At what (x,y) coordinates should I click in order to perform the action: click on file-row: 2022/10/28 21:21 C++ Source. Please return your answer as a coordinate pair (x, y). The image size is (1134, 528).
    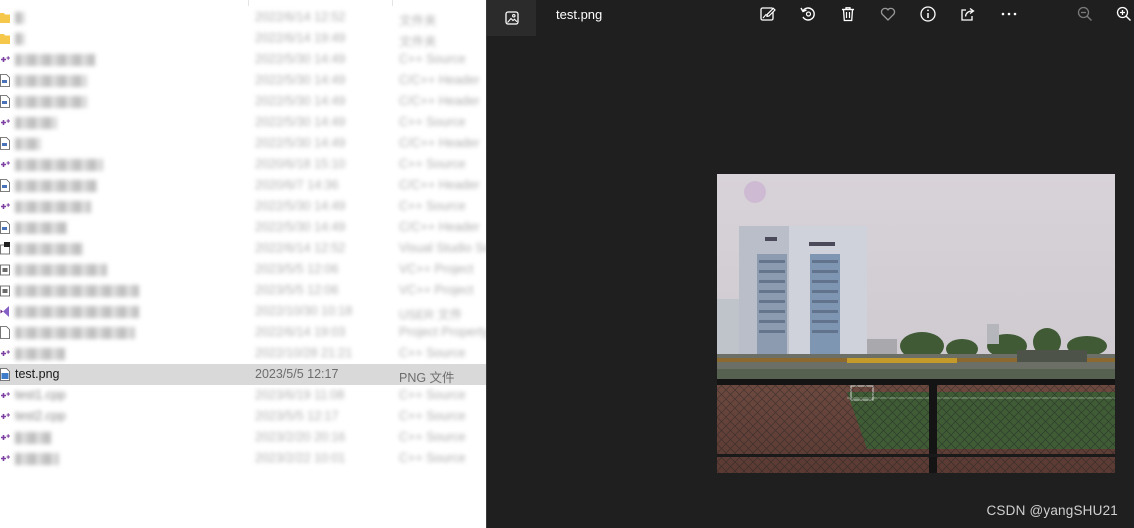
    Looking at the image, I should click on (243, 353).